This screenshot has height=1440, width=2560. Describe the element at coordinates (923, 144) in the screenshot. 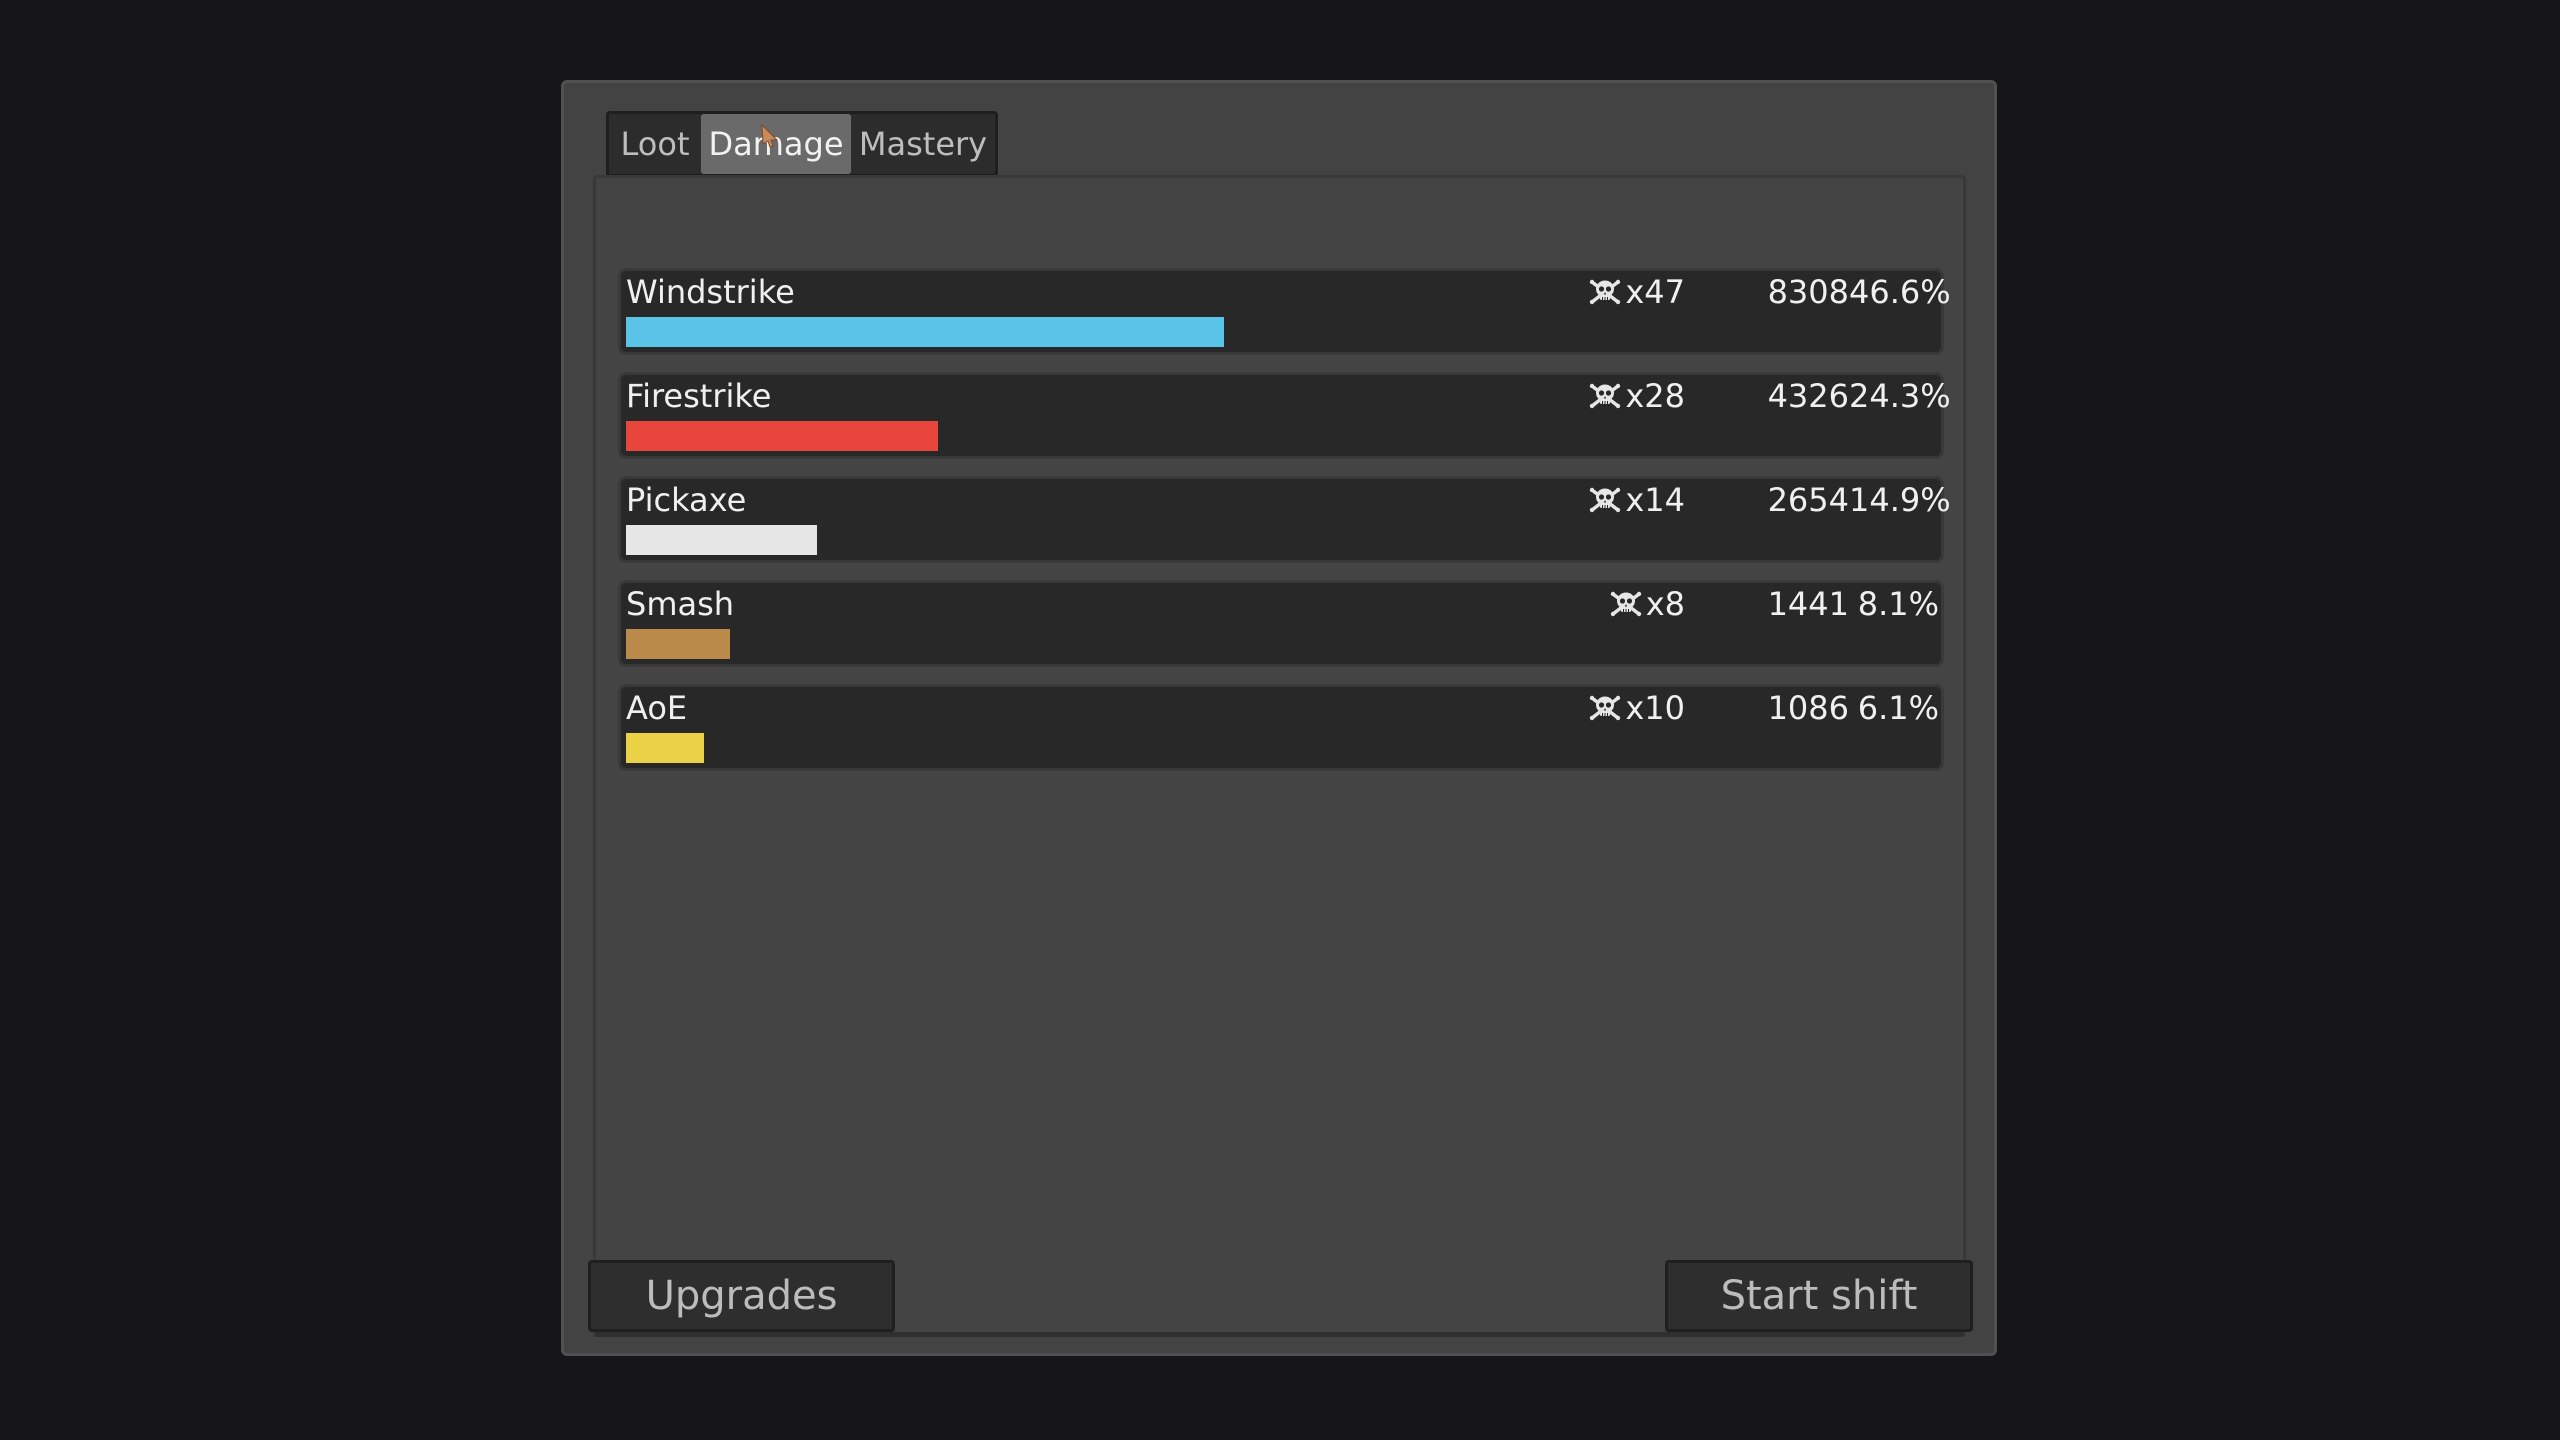

I see `tab-mastery: Mastery` at that location.